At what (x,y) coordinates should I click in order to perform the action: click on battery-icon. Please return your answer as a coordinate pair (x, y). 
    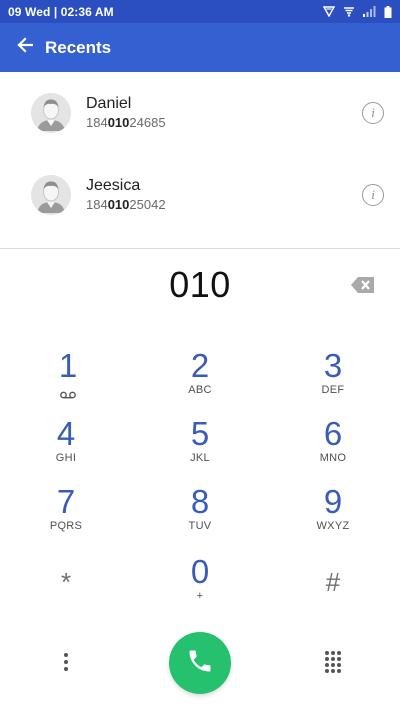
    Looking at the image, I should click on (388, 11).